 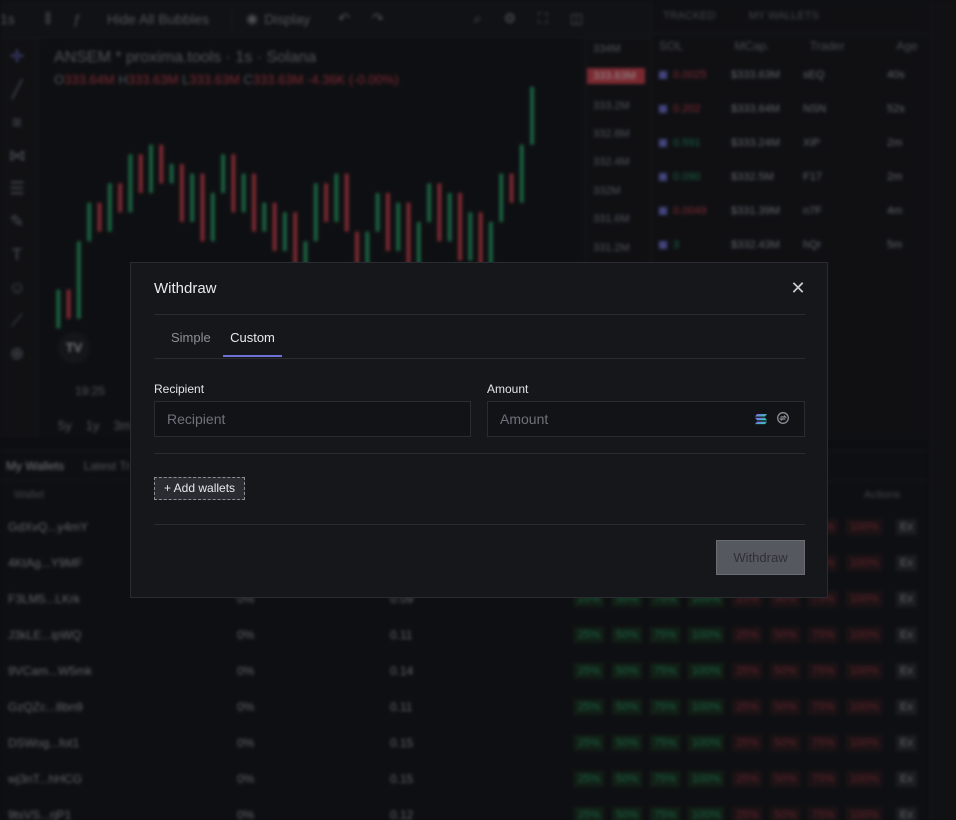 What do you see at coordinates (798, 288) in the screenshot?
I see `close-icon: ✕` at bounding box center [798, 288].